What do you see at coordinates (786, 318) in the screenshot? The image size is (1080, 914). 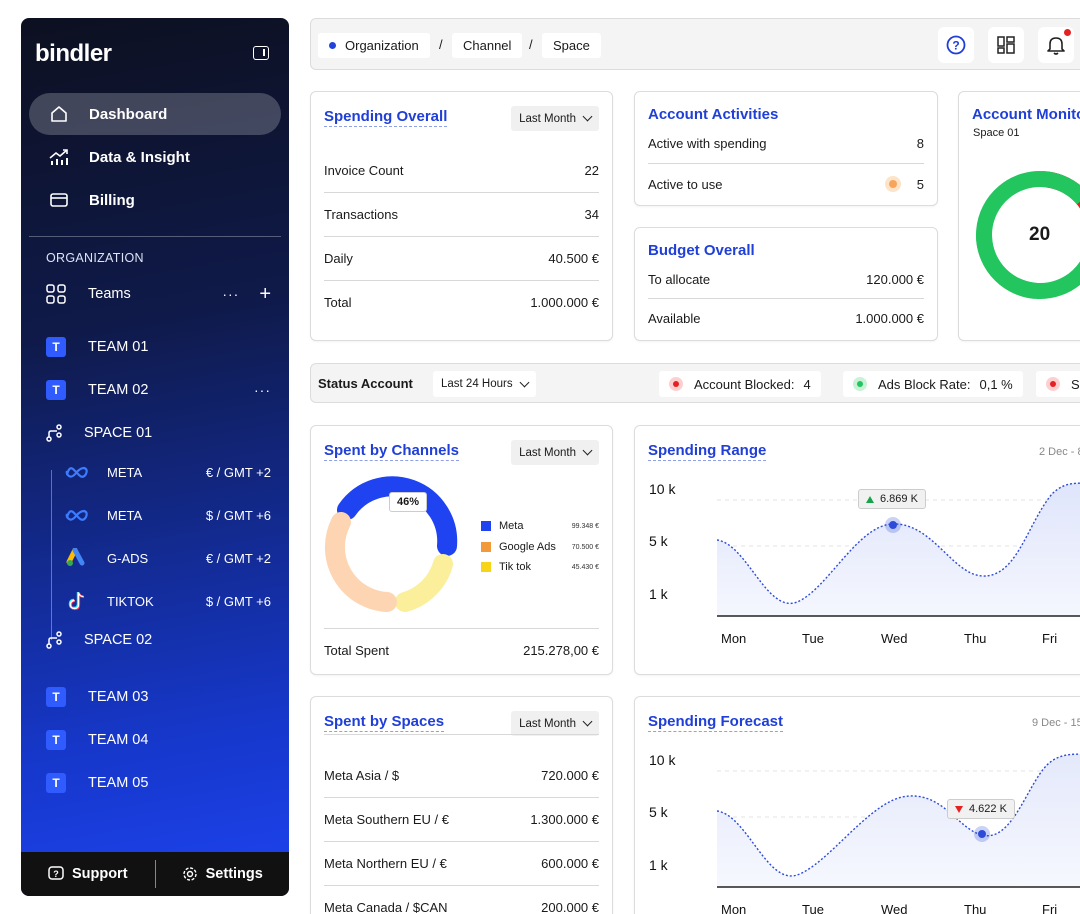 I see `stat-row: Available 1.000.000 €` at bounding box center [786, 318].